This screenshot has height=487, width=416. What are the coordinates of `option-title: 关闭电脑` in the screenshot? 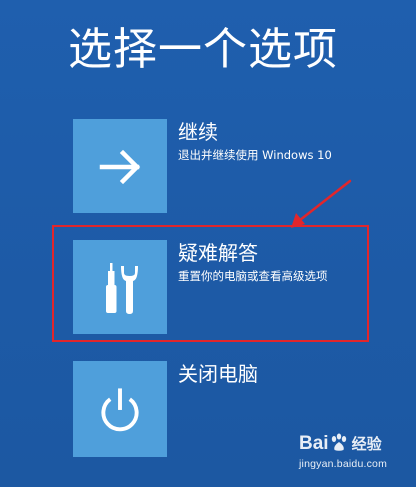 It's located at (218, 374).